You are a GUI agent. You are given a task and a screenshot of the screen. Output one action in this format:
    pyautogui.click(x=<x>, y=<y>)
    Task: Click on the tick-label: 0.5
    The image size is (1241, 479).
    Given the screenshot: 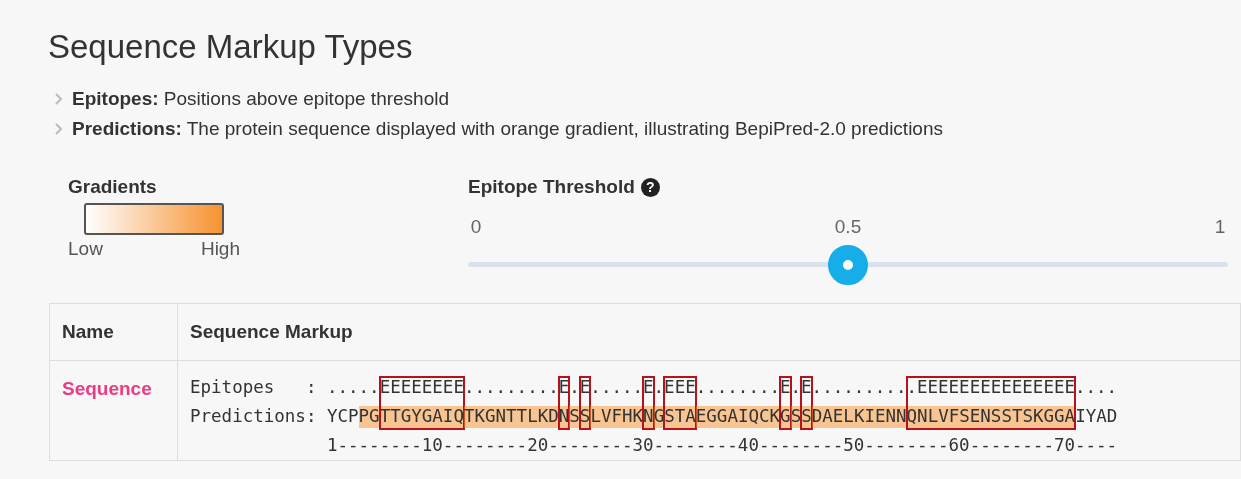 What is the action you would take?
    pyautogui.click(x=848, y=227)
    